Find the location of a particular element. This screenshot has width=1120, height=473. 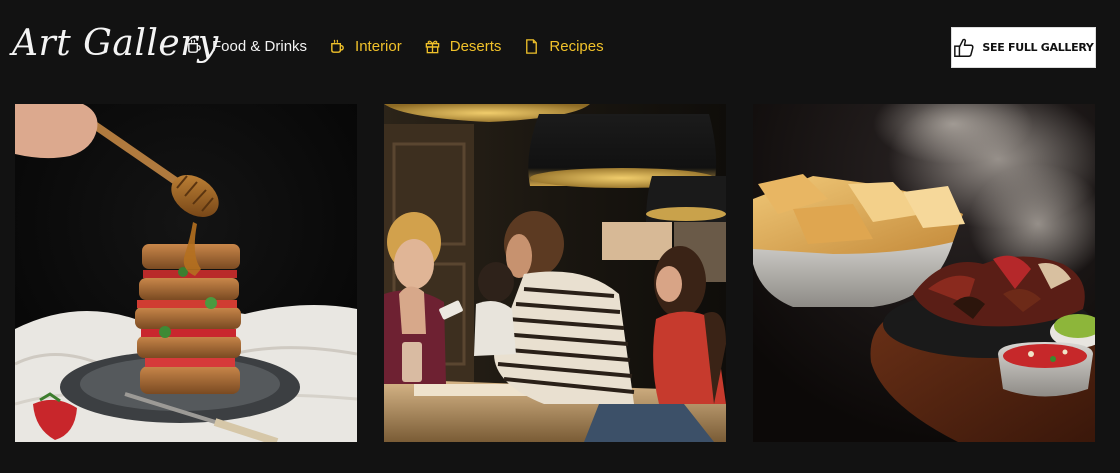

gift-icon is located at coordinates (432, 46).